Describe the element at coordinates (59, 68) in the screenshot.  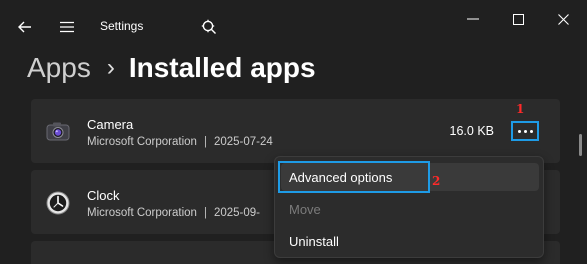
I see `breadcrumb-apps-link: Apps` at that location.